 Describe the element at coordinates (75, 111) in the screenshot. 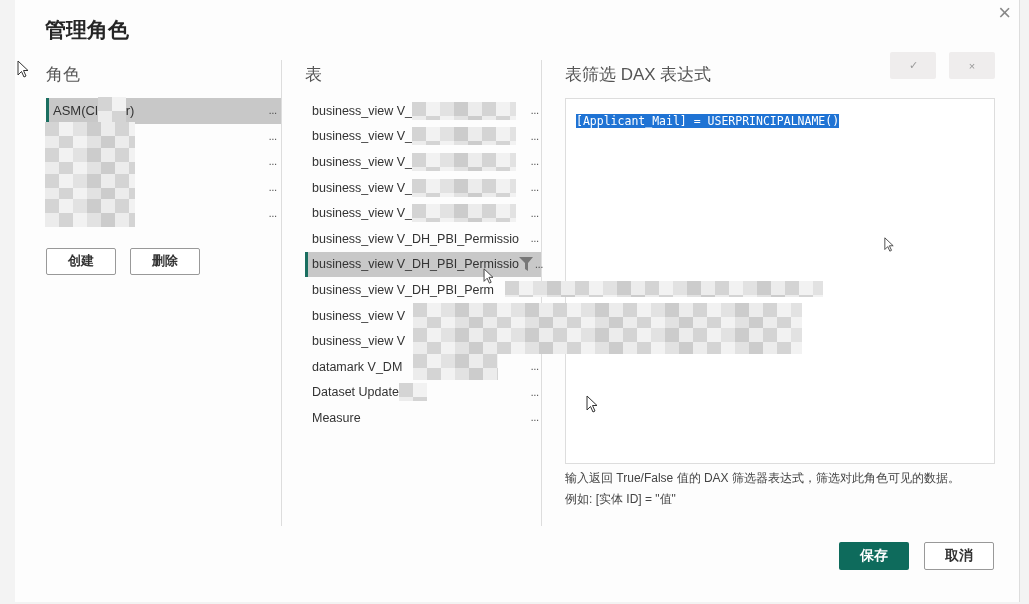

I see `role-name: ASM(Cl` at that location.